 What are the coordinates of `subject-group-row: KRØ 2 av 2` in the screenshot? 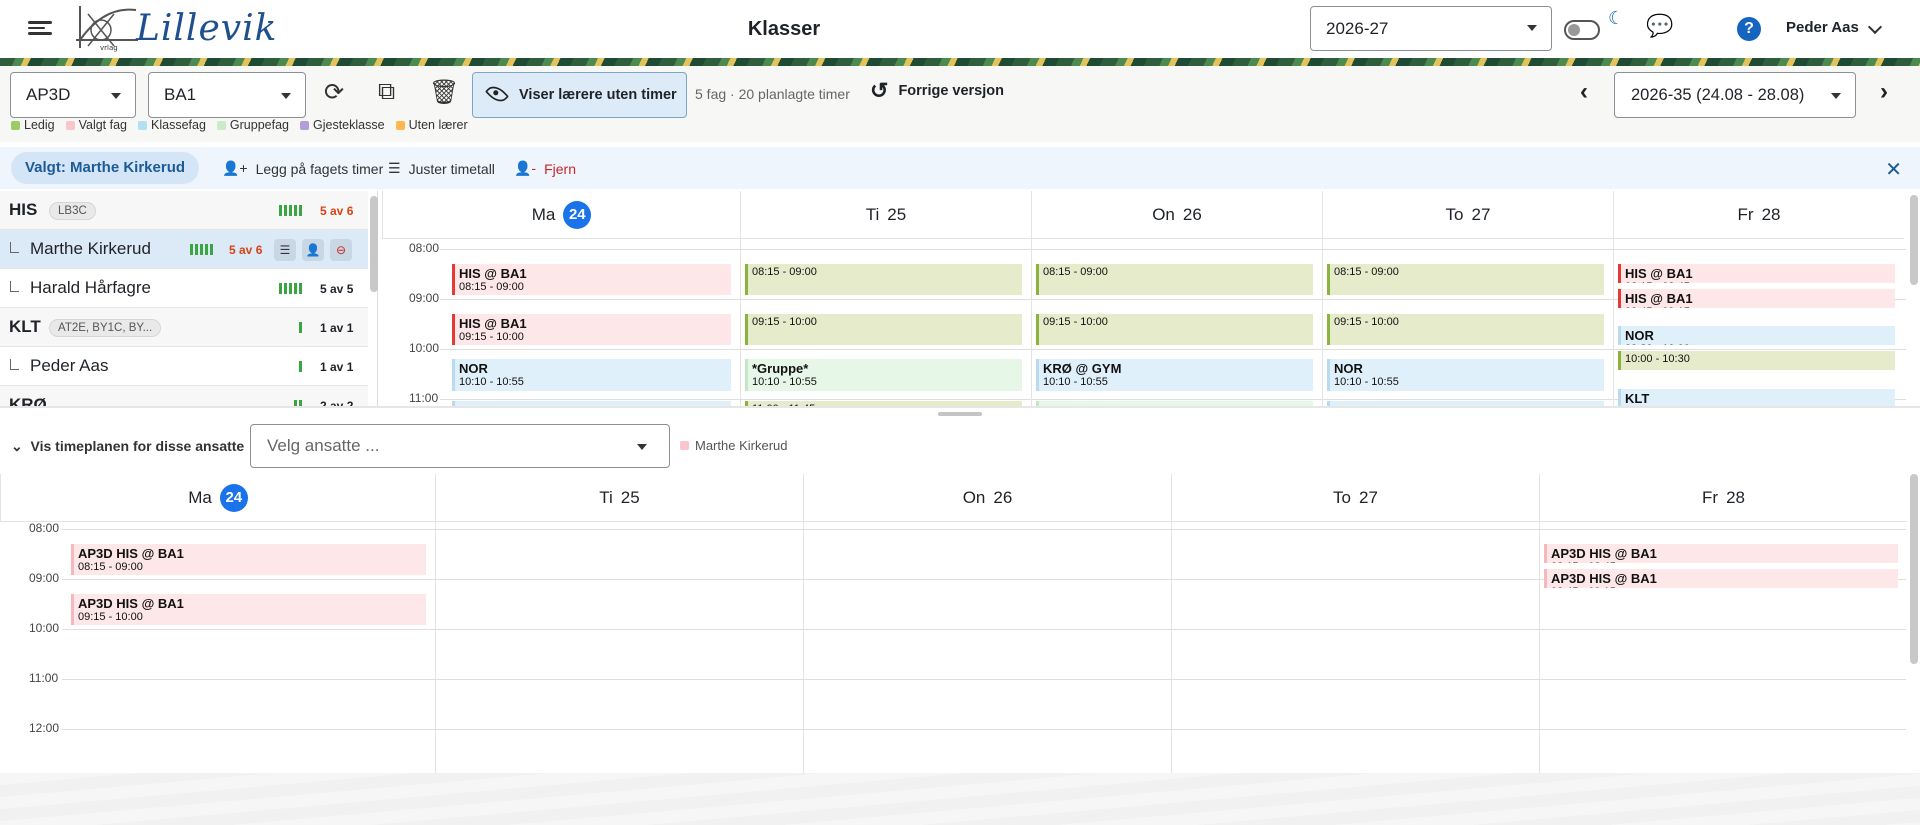 It's located at (184, 396).